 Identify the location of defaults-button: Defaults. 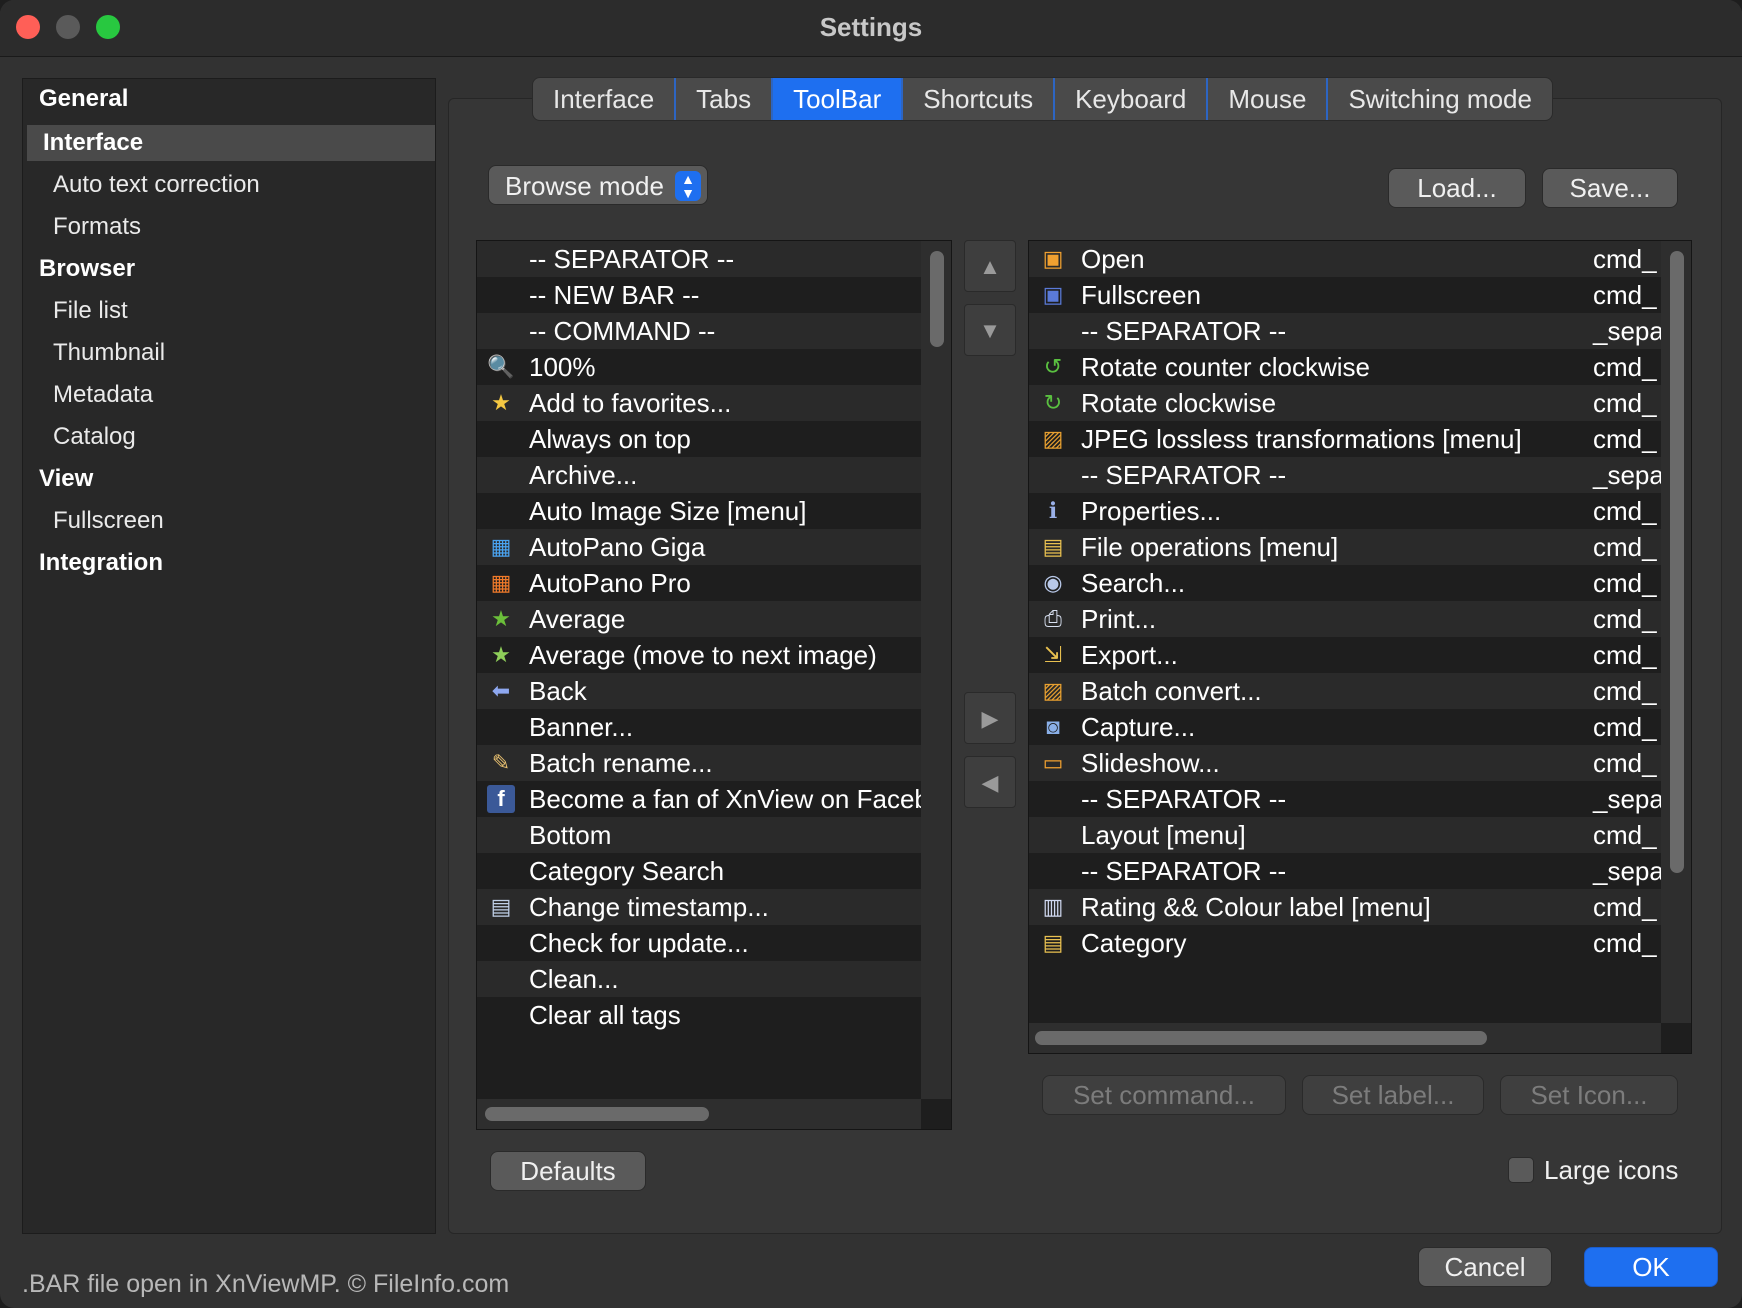
(568, 1171).